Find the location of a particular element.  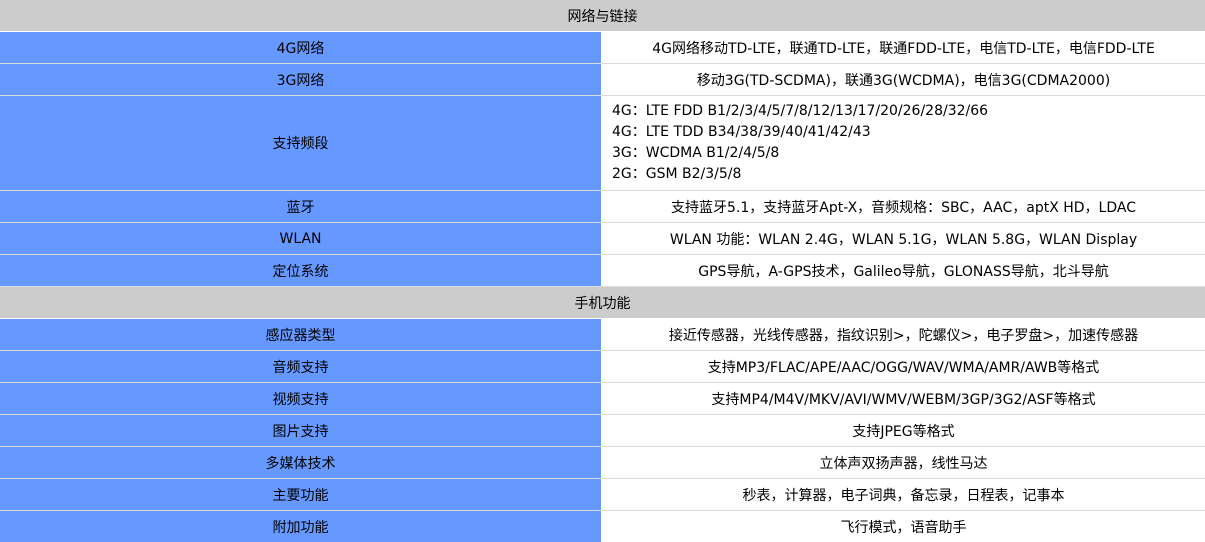

section-title: 网络与链接 is located at coordinates (602, 16).